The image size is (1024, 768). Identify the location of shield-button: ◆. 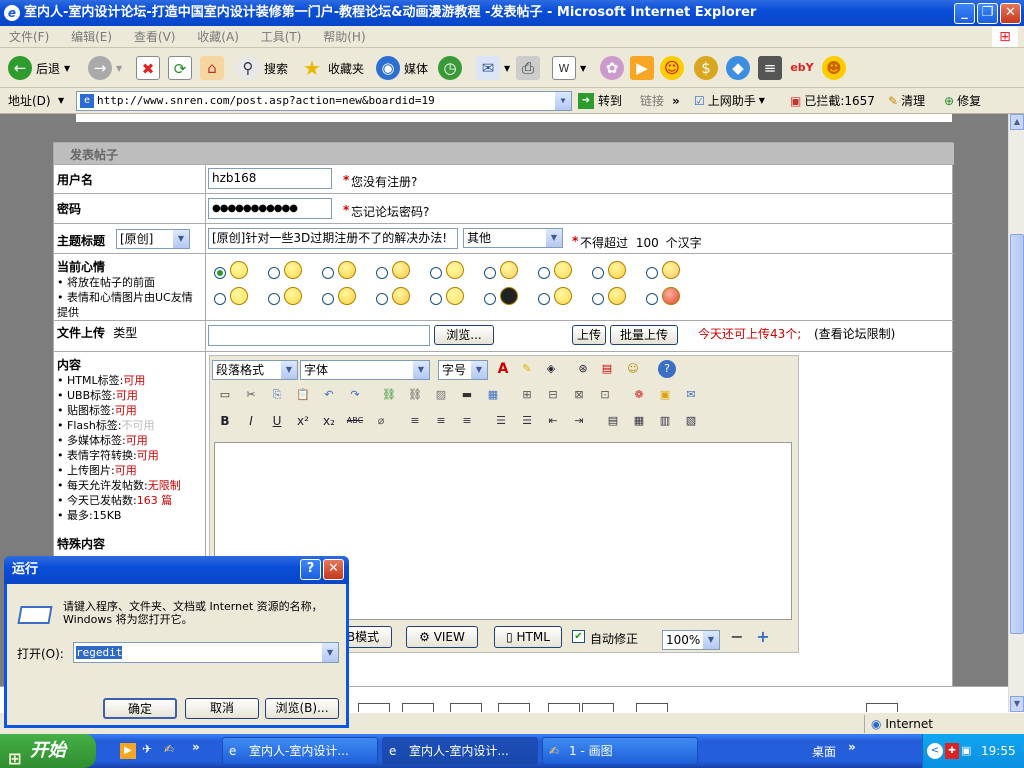
(738, 68).